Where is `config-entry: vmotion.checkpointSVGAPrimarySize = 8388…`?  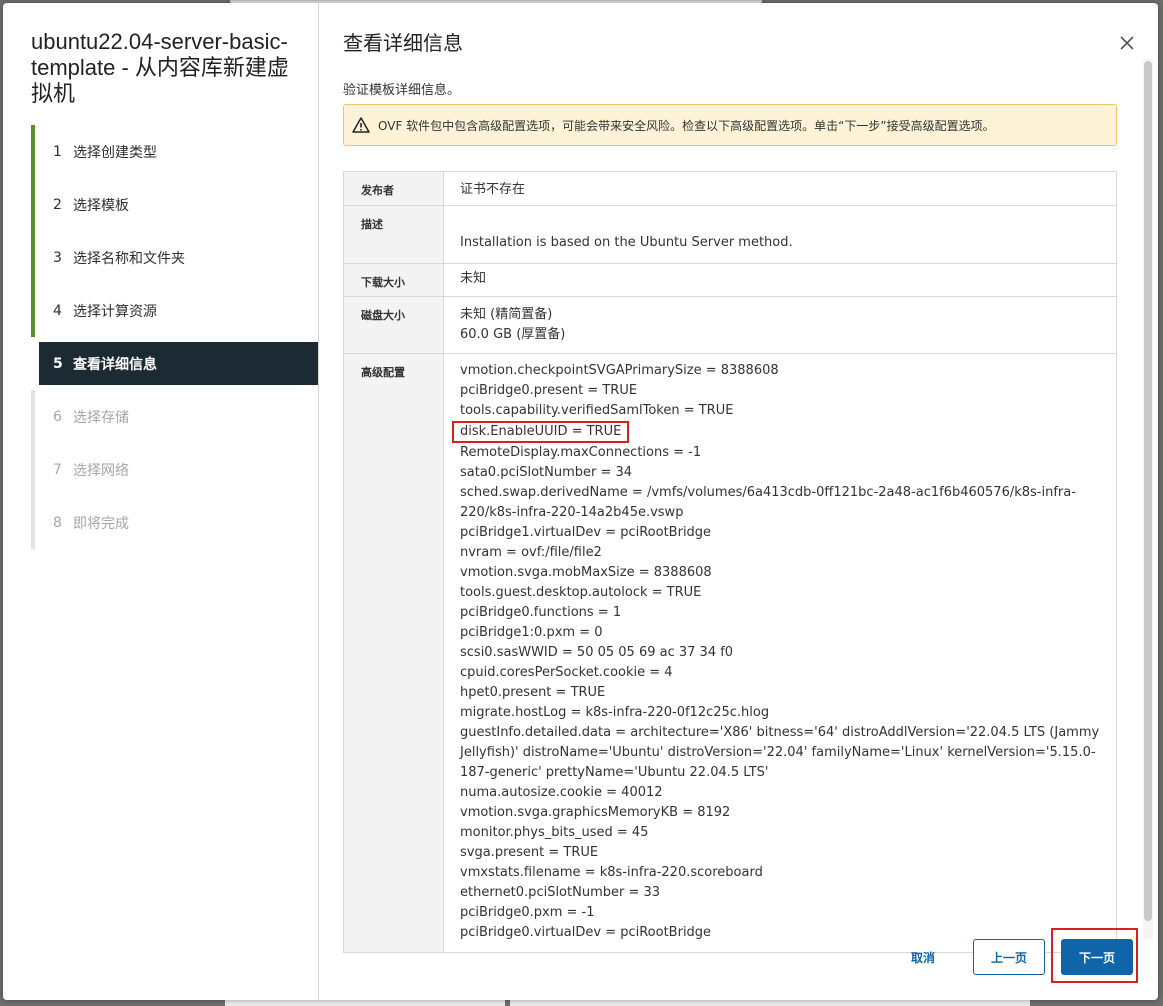
config-entry: vmotion.checkpointSVGAPrimarySize = 8388… is located at coordinates (619, 370).